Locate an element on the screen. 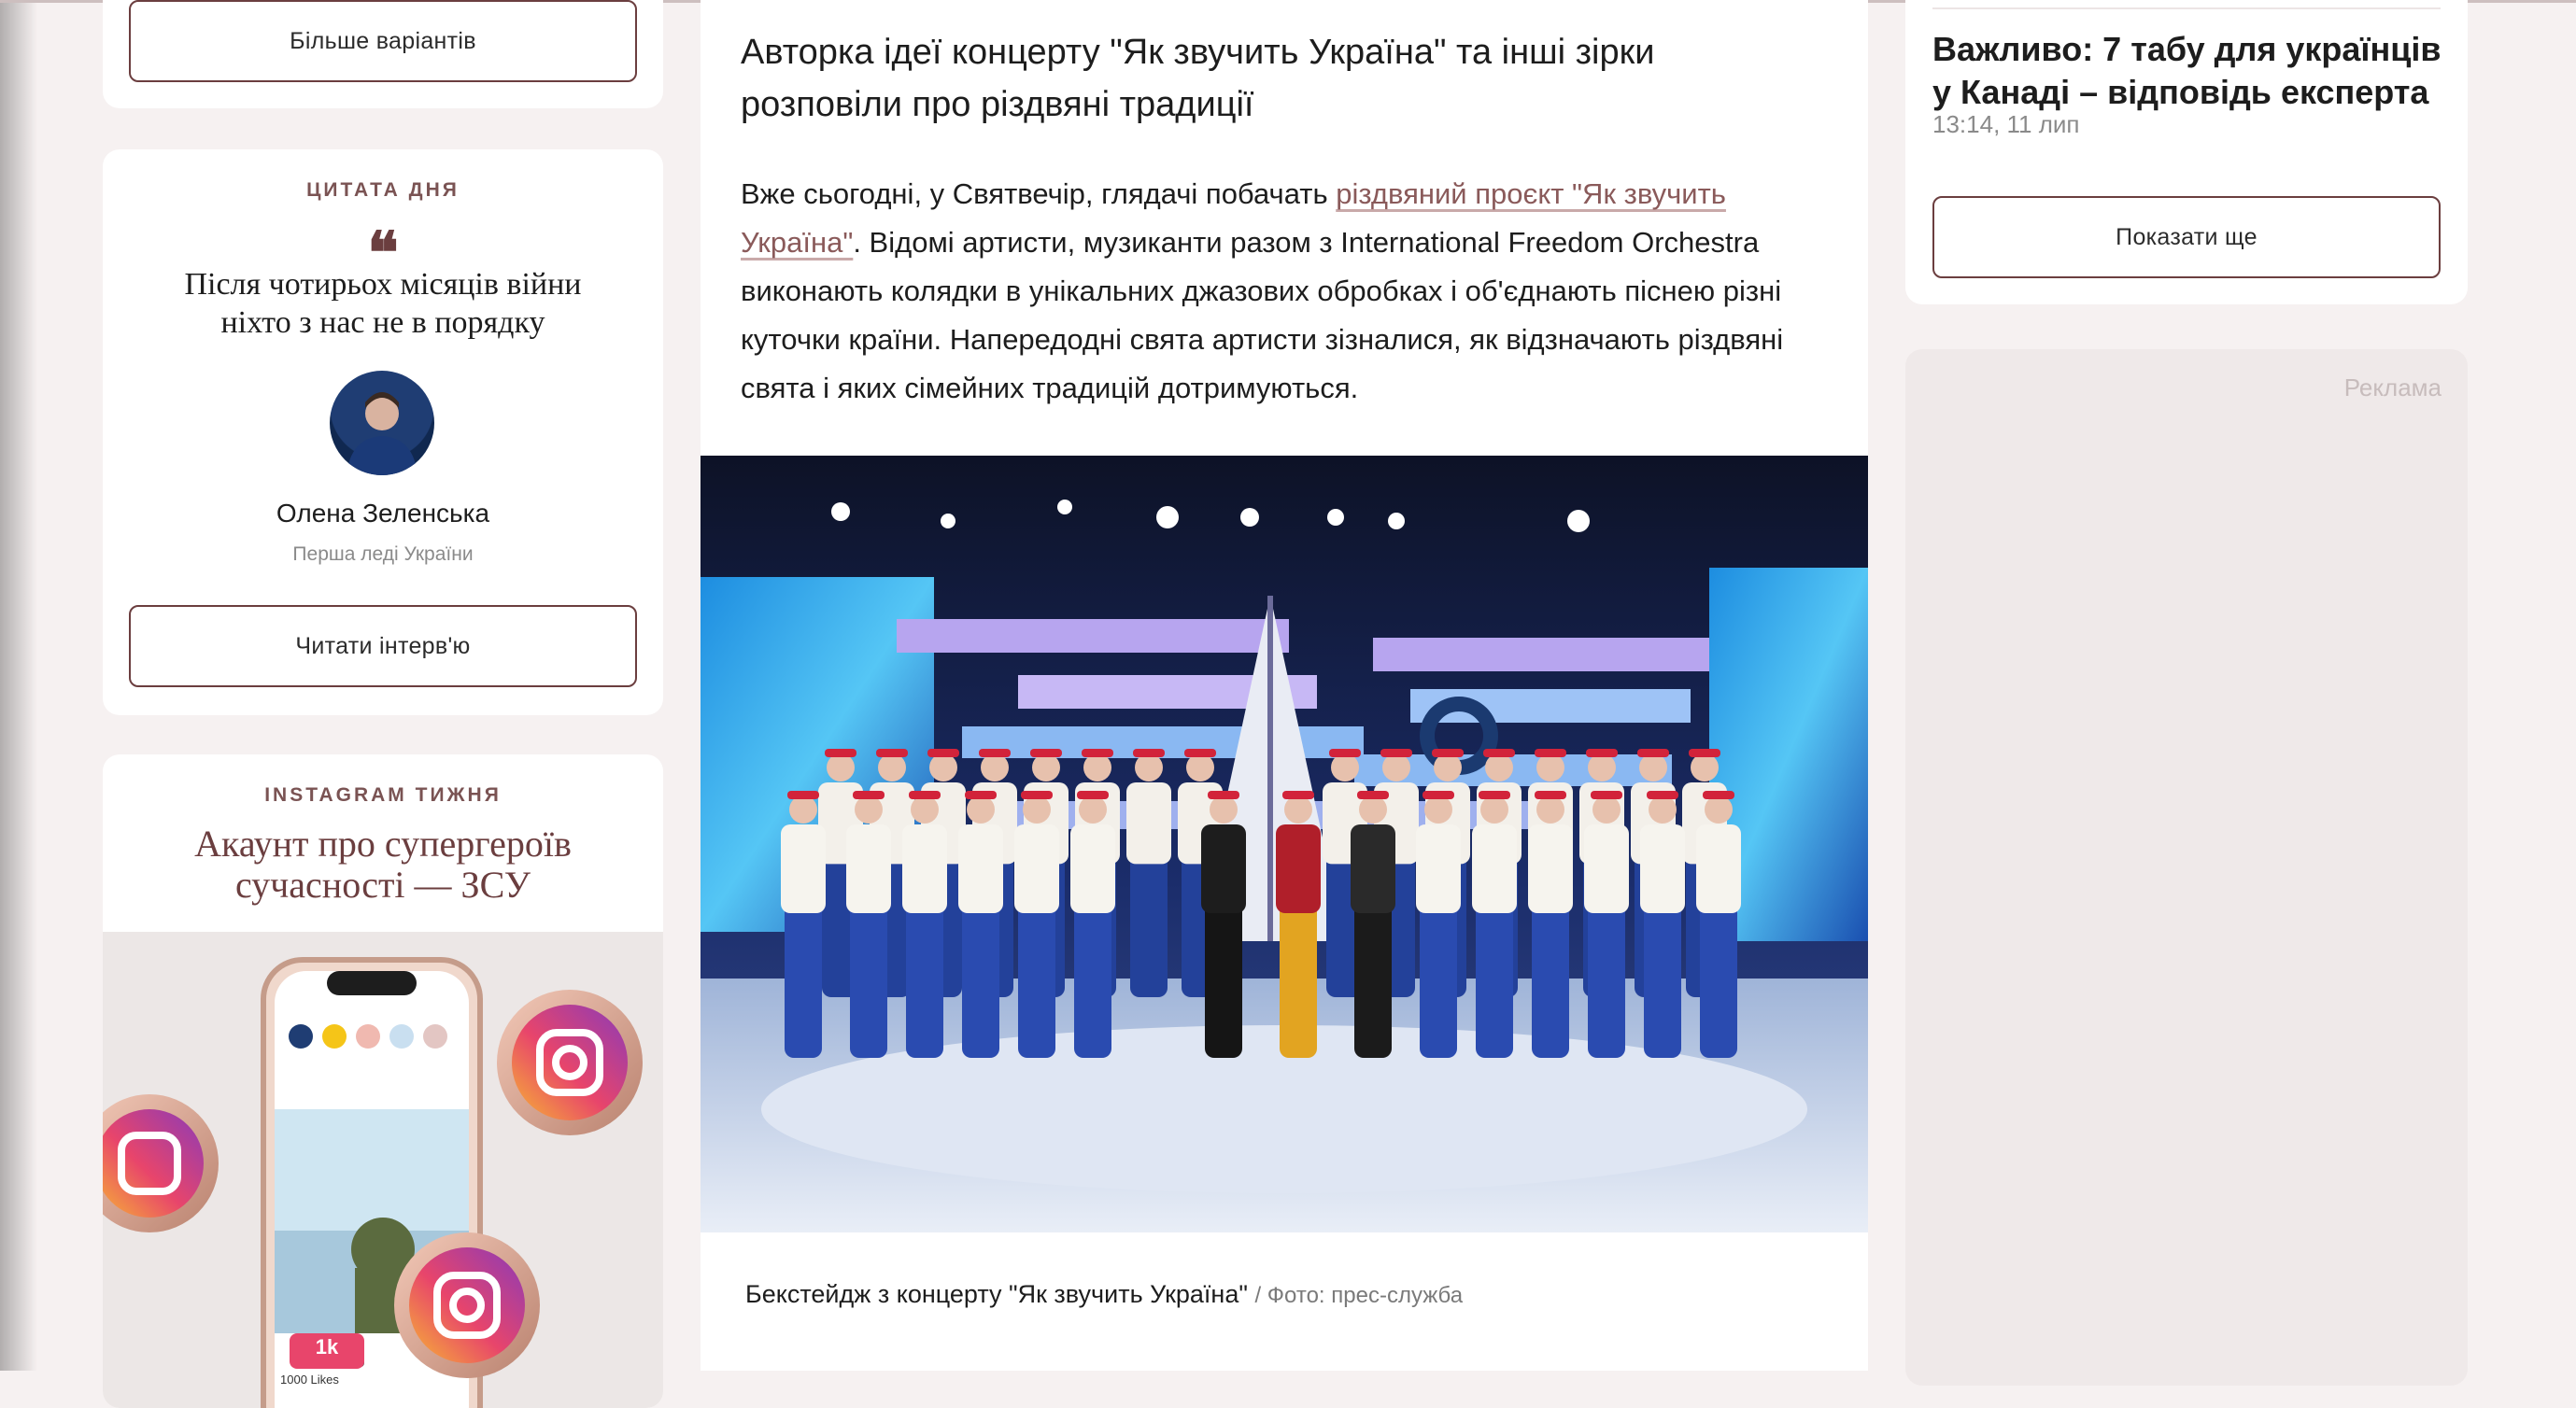 This screenshot has width=2576, height=1408. quote-author-role: Перша леді України is located at coordinates (383, 554).